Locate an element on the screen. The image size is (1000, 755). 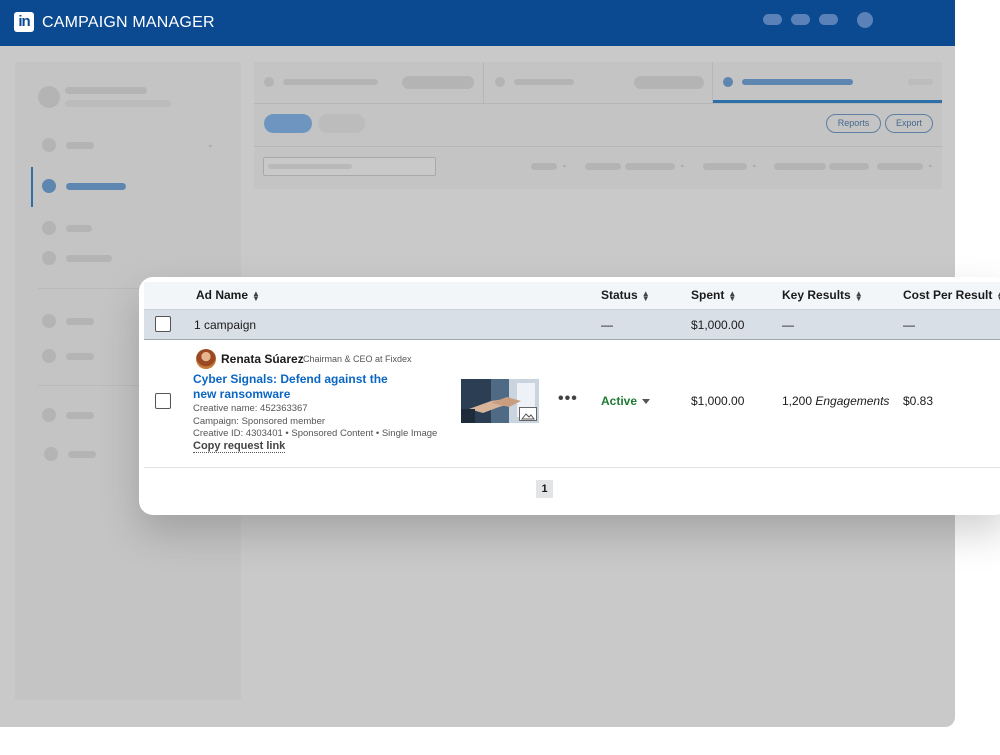
column-header-label: Ad Name is located at coordinates (222, 295).